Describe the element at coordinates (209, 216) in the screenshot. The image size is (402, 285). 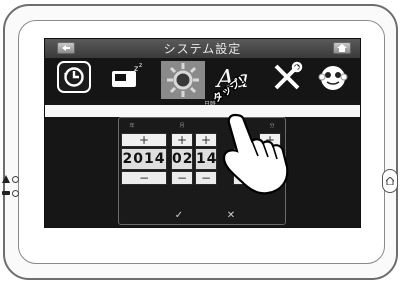
I see `confirm-row: ✓ ✕` at that location.